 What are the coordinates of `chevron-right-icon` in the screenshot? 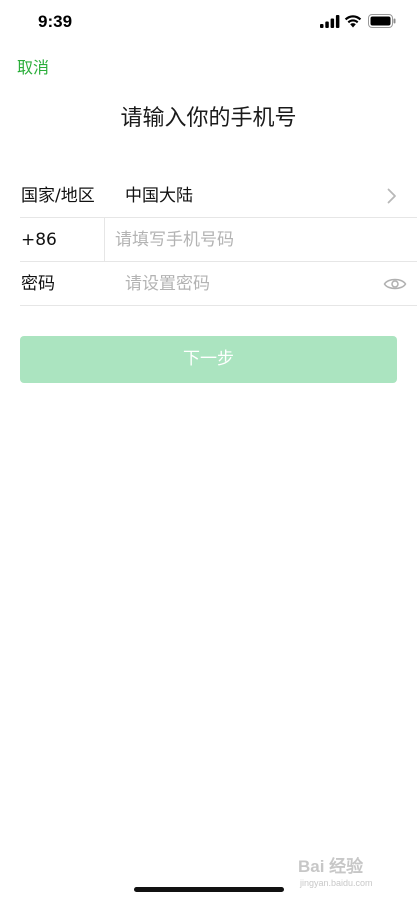 It's located at (391, 196).